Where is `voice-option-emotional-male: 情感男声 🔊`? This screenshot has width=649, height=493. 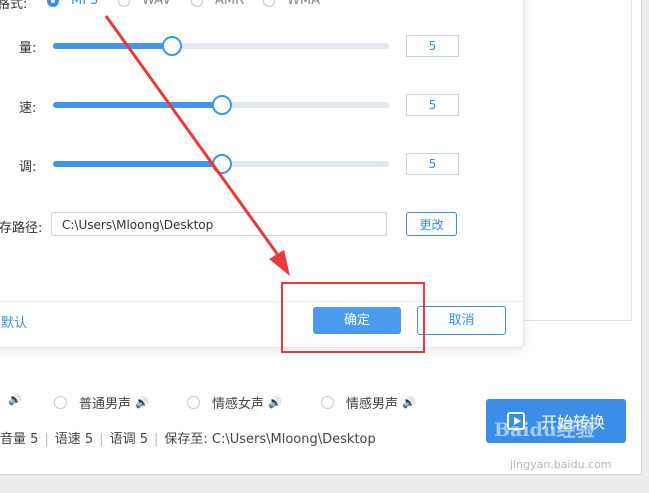 voice-option-emotional-male: 情感男声 🔊 is located at coordinates (368, 402).